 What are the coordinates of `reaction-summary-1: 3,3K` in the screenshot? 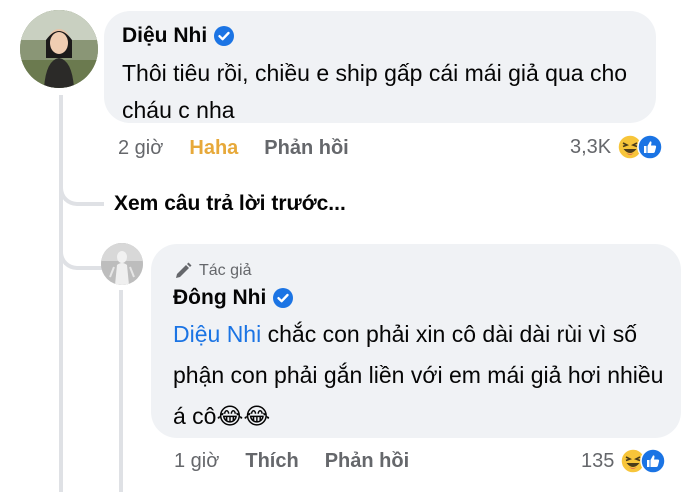 It's located at (616, 147).